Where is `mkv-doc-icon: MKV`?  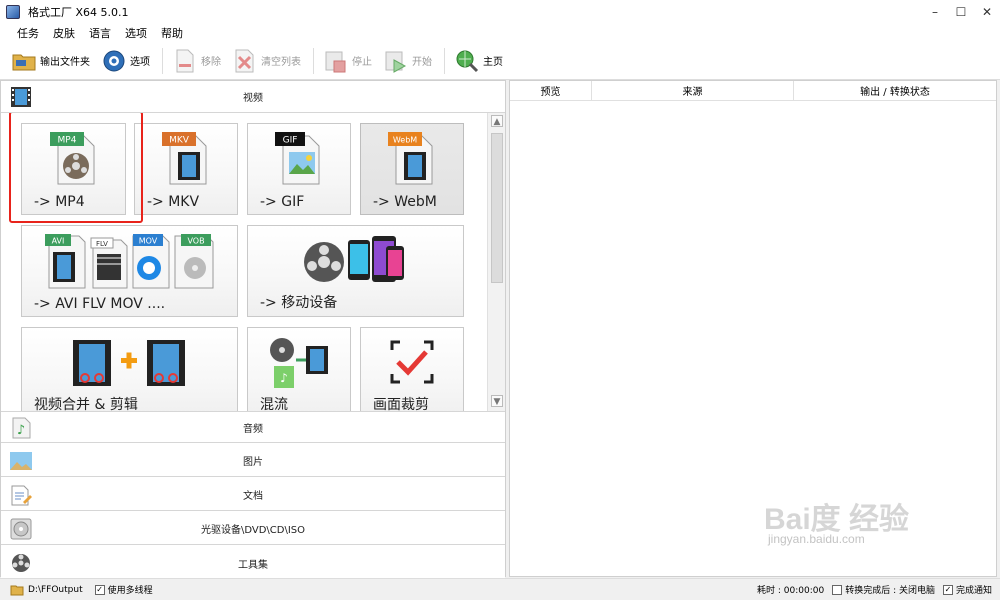 mkv-doc-icon: MKV is located at coordinates (186, 158).